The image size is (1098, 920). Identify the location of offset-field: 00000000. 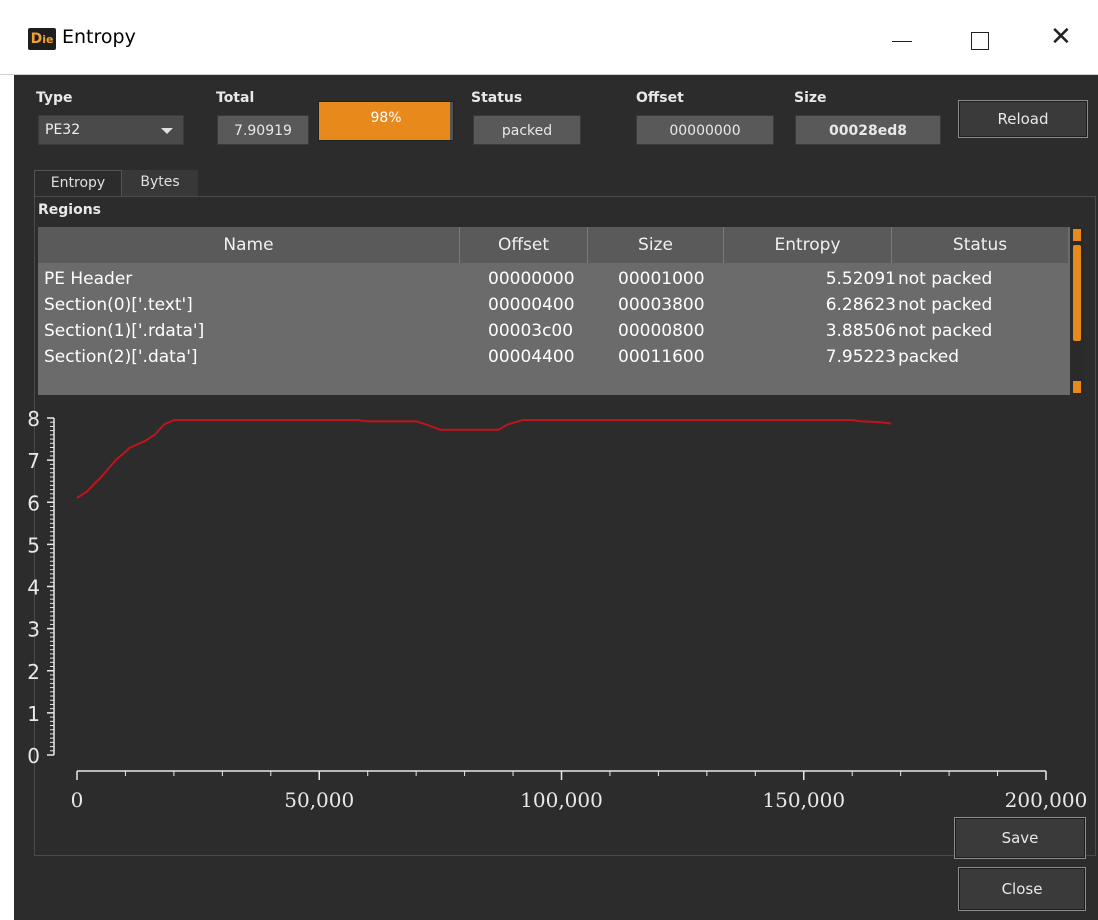
(705, 130).